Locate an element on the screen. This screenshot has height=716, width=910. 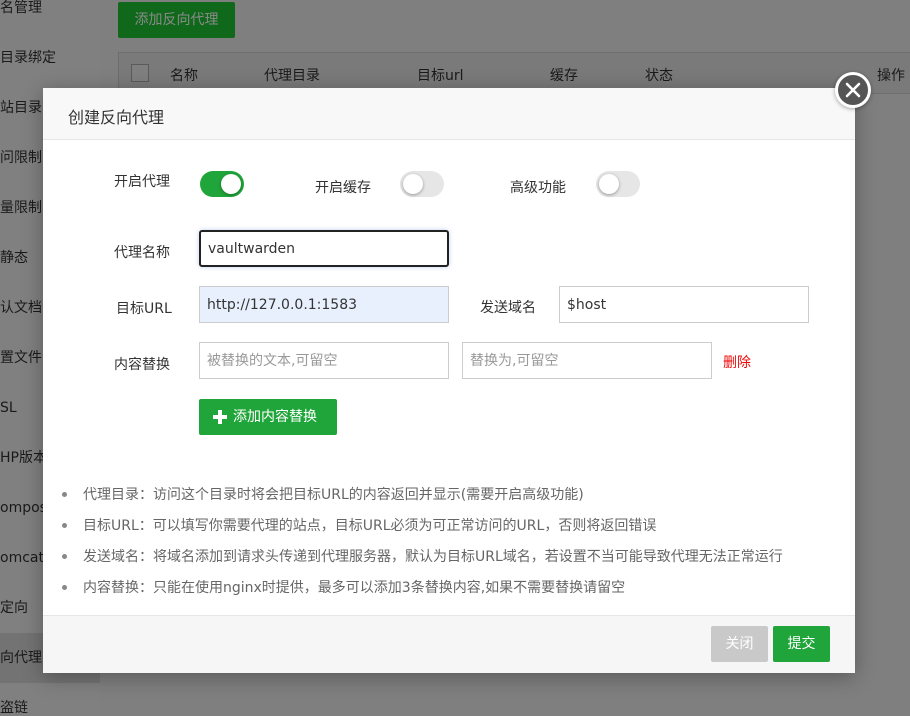
delete-replace-link: 删除 is located at coordinates (737, 362).